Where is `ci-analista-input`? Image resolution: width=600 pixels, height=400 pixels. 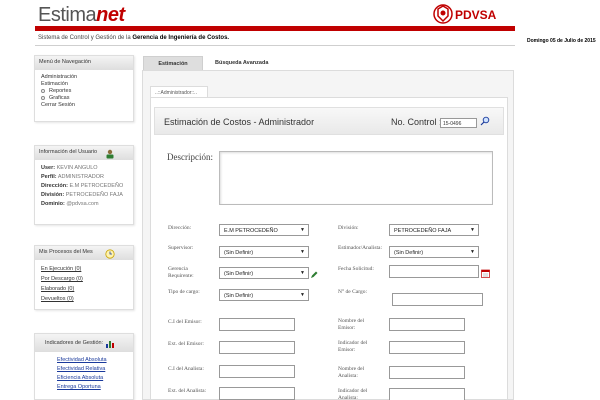 ci-analista-input is located at coordinates (257, 371).